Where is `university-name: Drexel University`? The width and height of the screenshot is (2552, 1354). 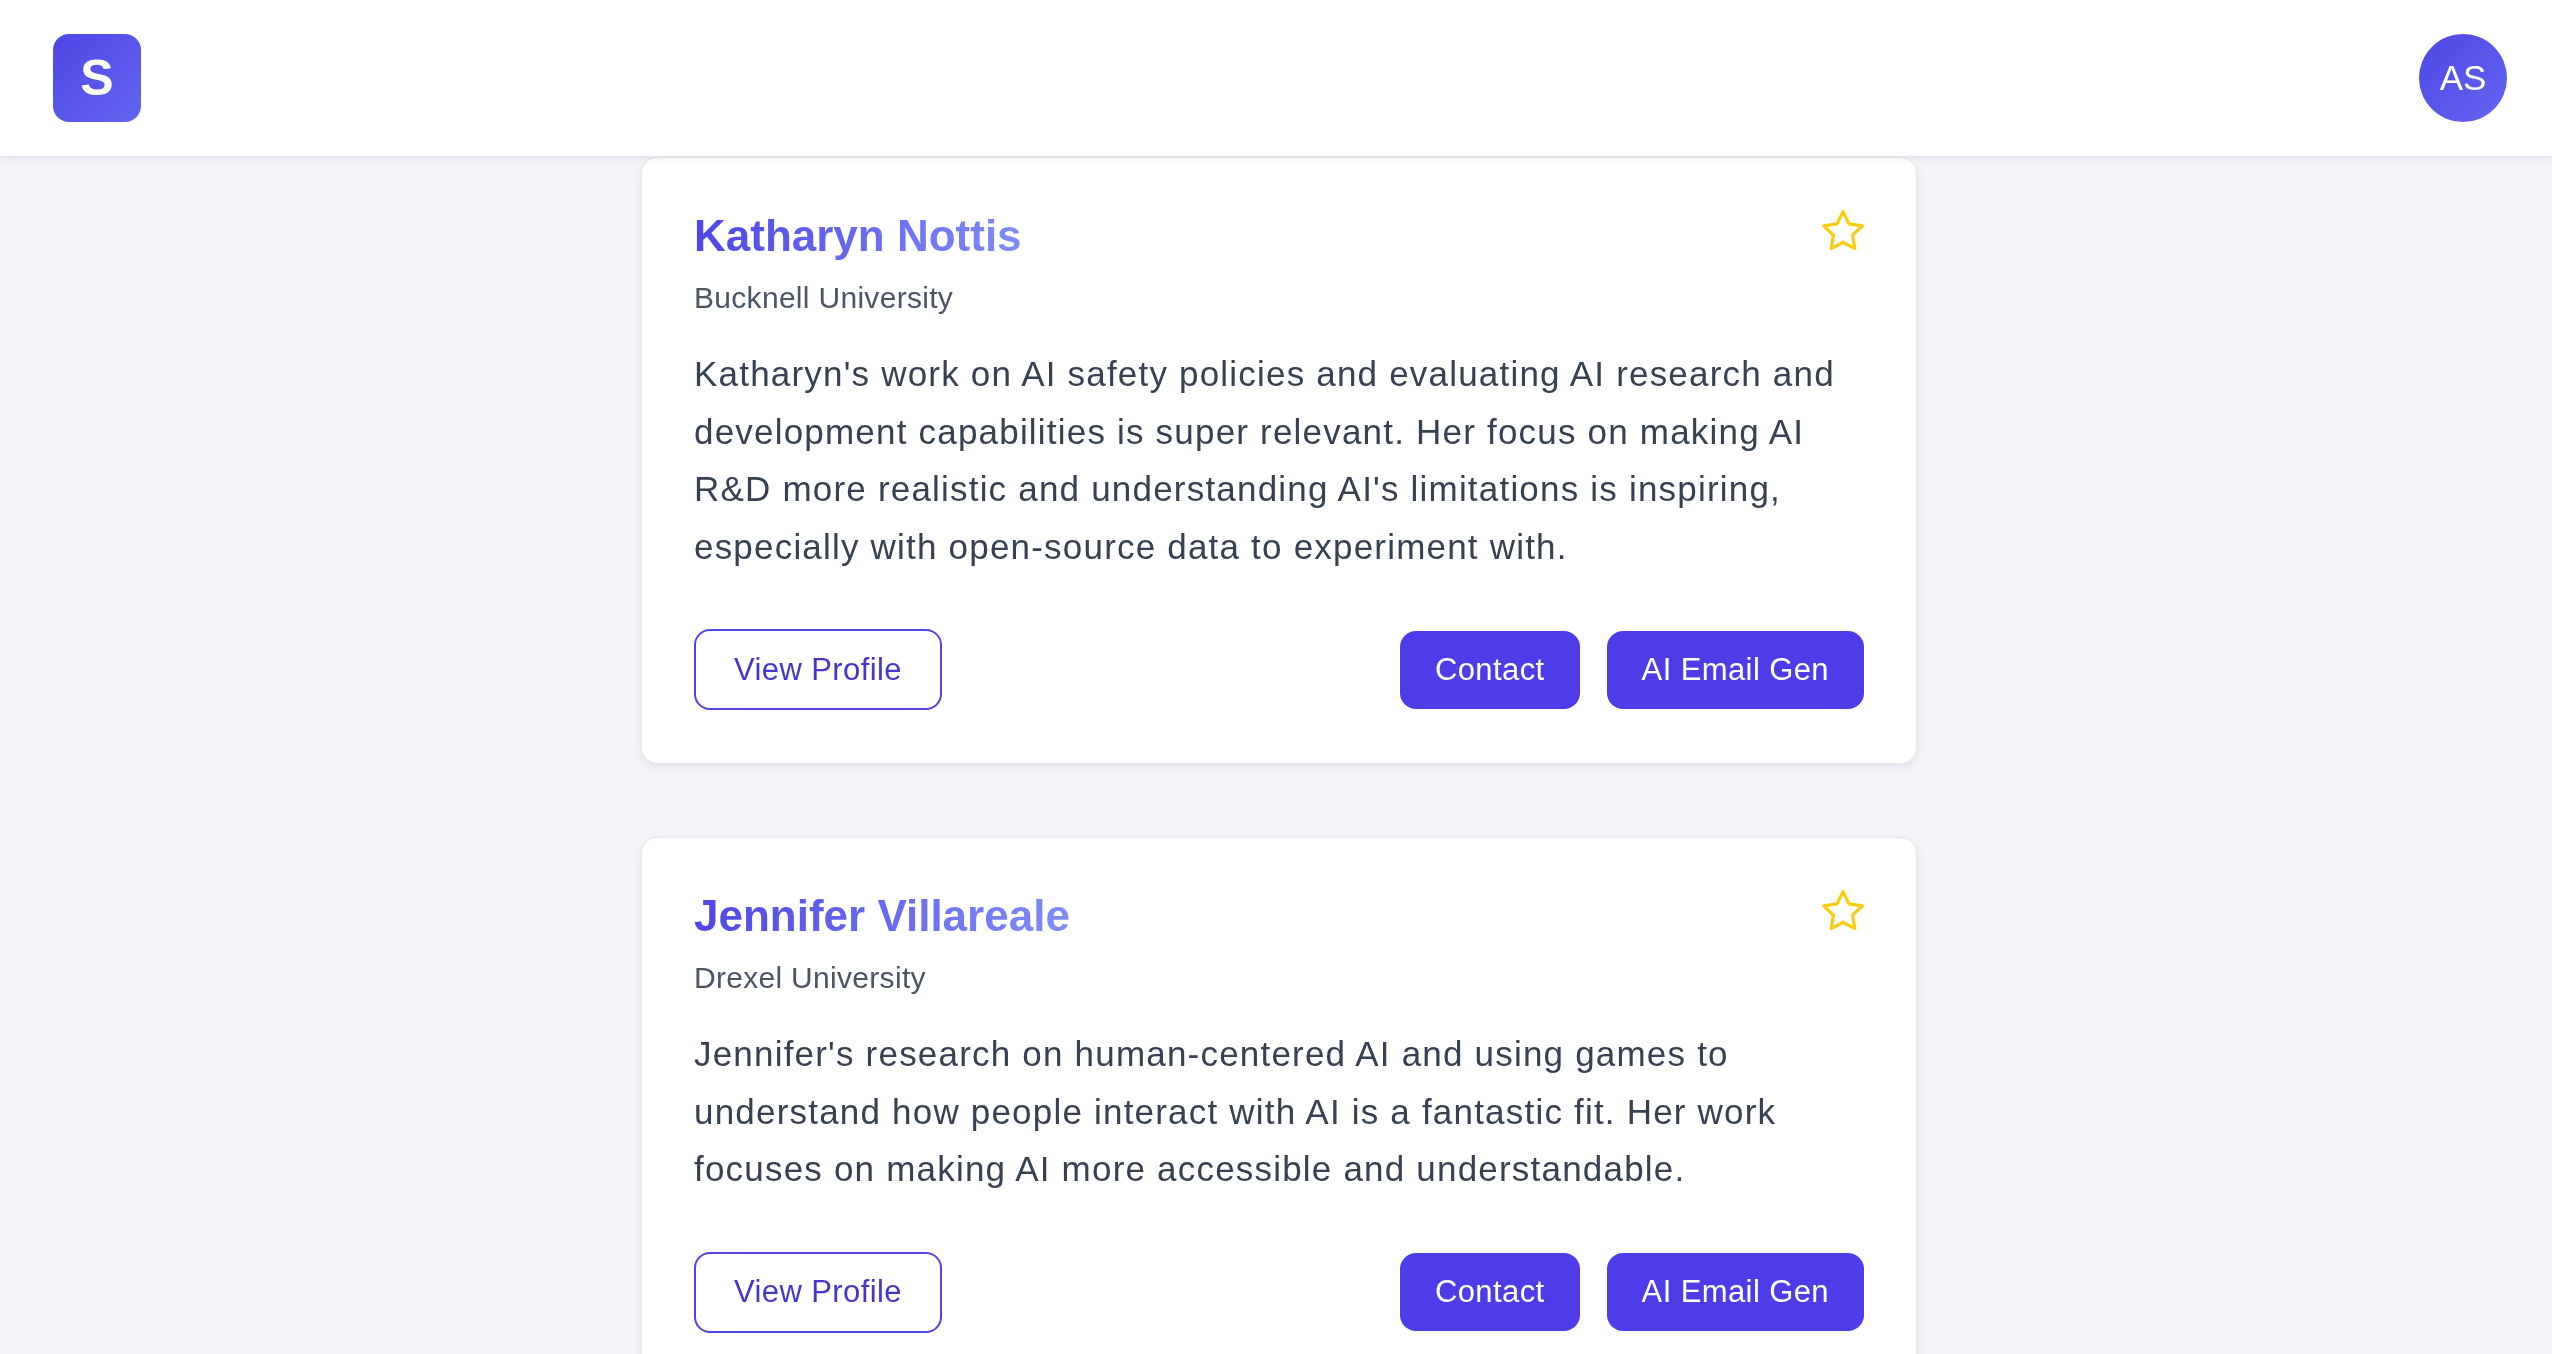 university-name: Drexel University is located at coordinates (810, 978).